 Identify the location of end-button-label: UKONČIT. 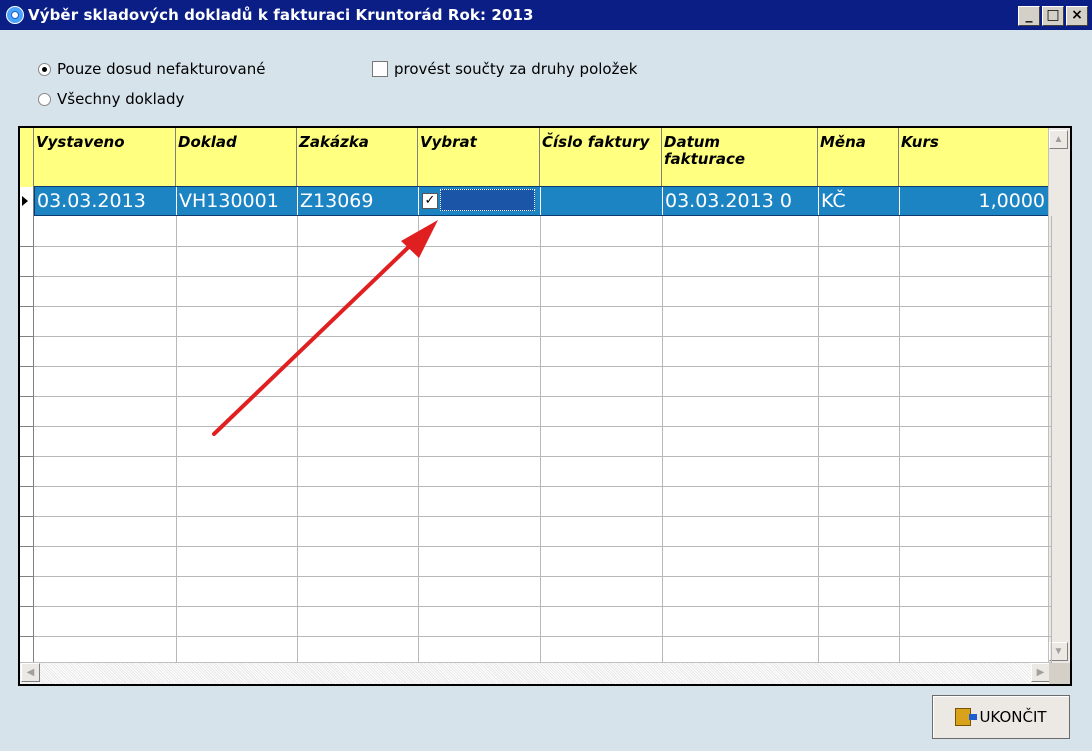
(1013, 717).